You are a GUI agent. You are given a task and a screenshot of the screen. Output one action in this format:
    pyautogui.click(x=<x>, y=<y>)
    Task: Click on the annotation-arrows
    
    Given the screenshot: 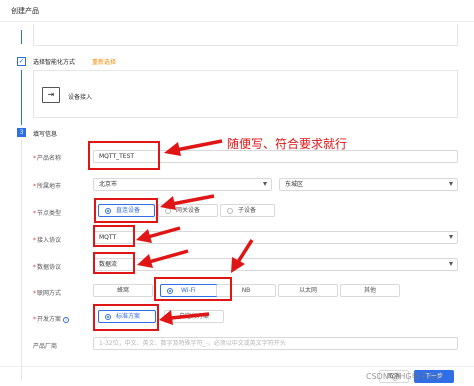 What is the action you would take?
    pyautogui.click(x=195, y=232)
    